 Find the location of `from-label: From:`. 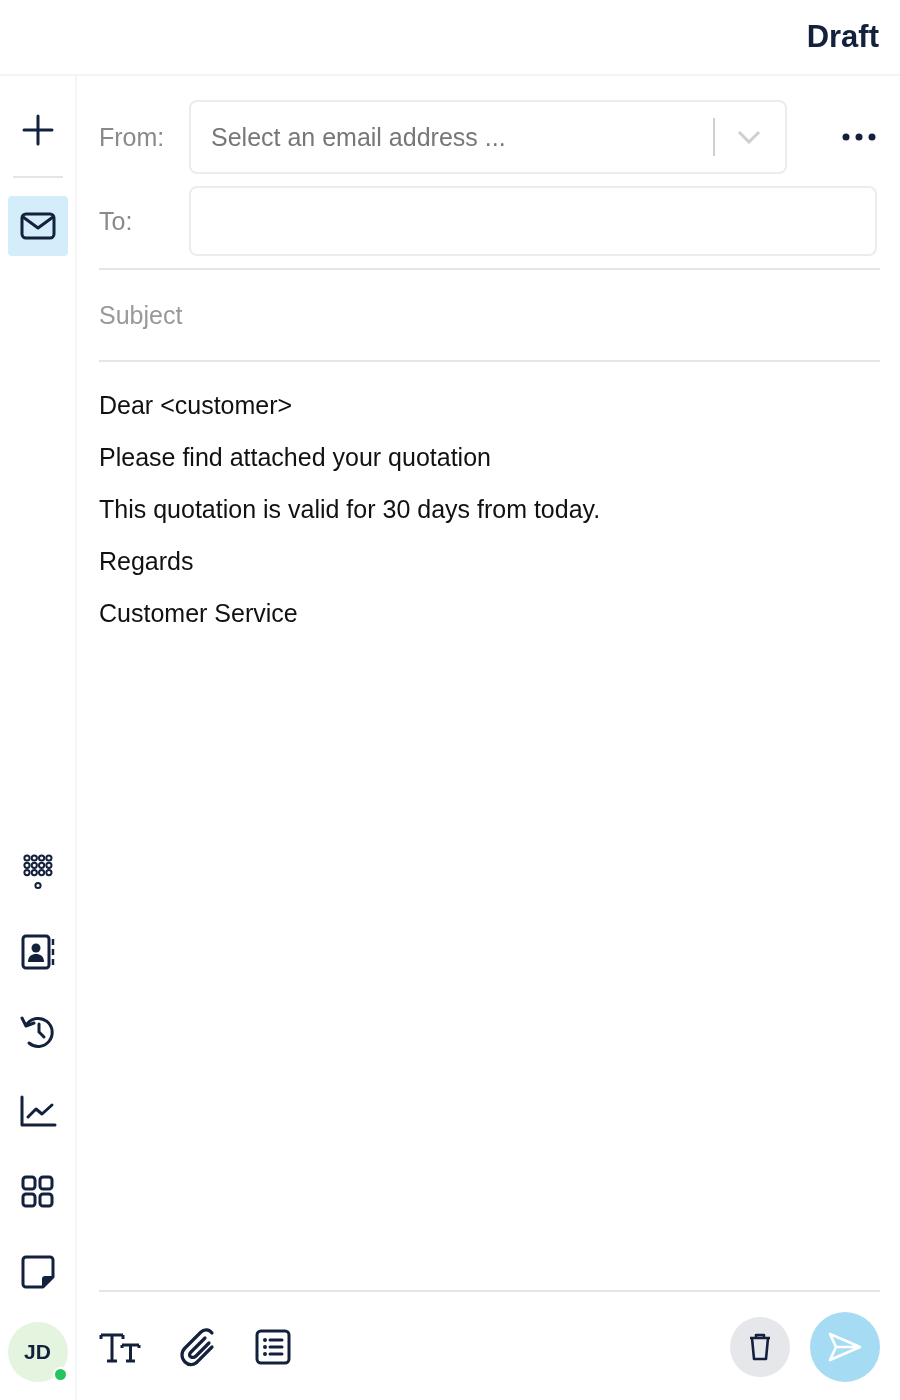

from-label: From: is located at coordinates (132, 137).